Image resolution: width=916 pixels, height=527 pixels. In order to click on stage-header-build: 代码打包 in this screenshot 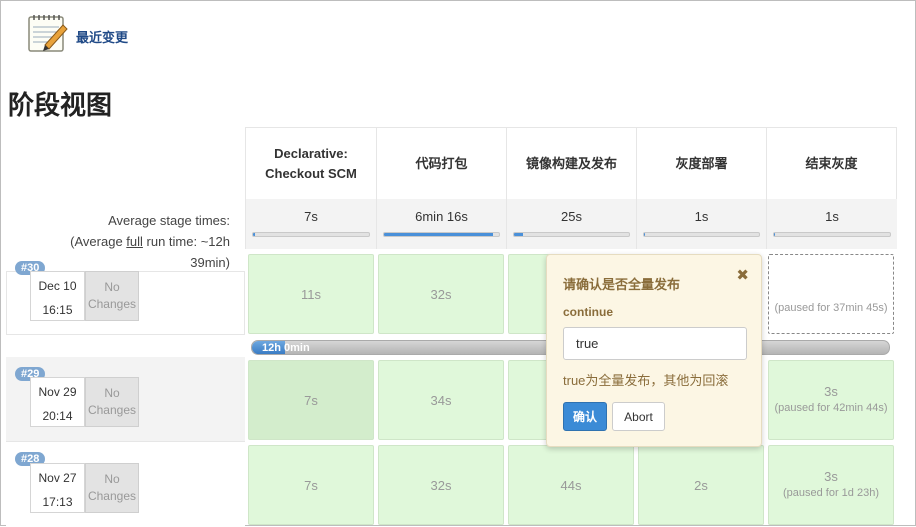, I will do `click(441, 163)`.